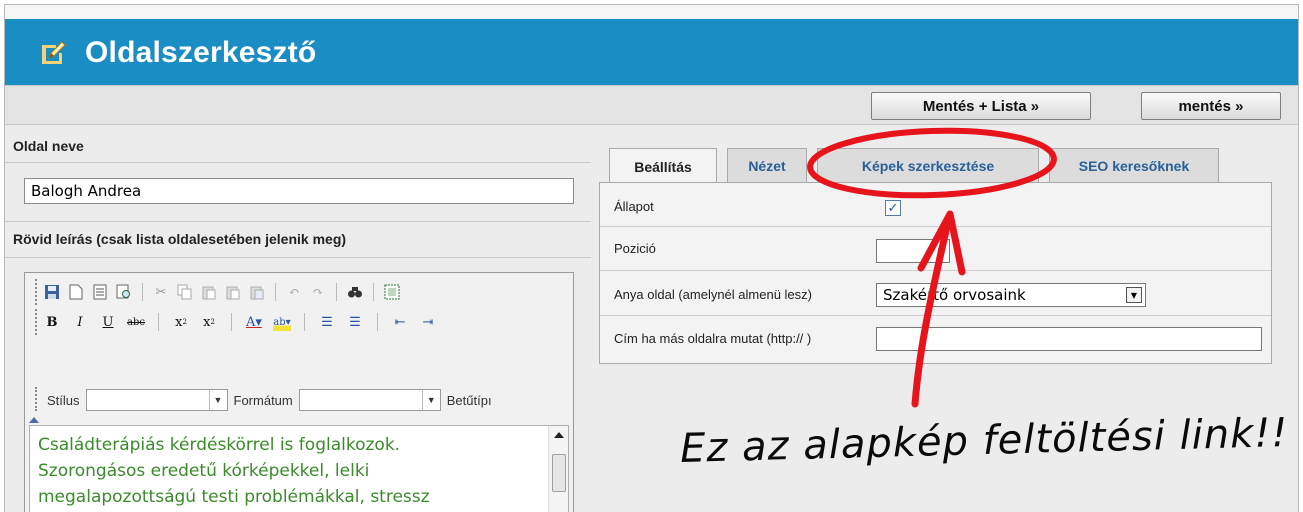 This screenshot has width=1303, height=512. What do you see at coordinates (263, 400) in the screenshot?
I see `format-label: Formátum` at bounding box center [263, 400].